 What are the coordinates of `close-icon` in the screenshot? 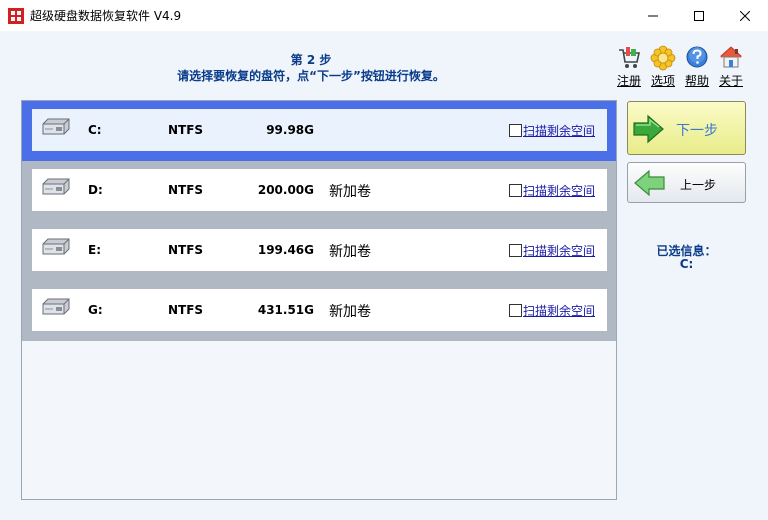 It's located at (745, 15).